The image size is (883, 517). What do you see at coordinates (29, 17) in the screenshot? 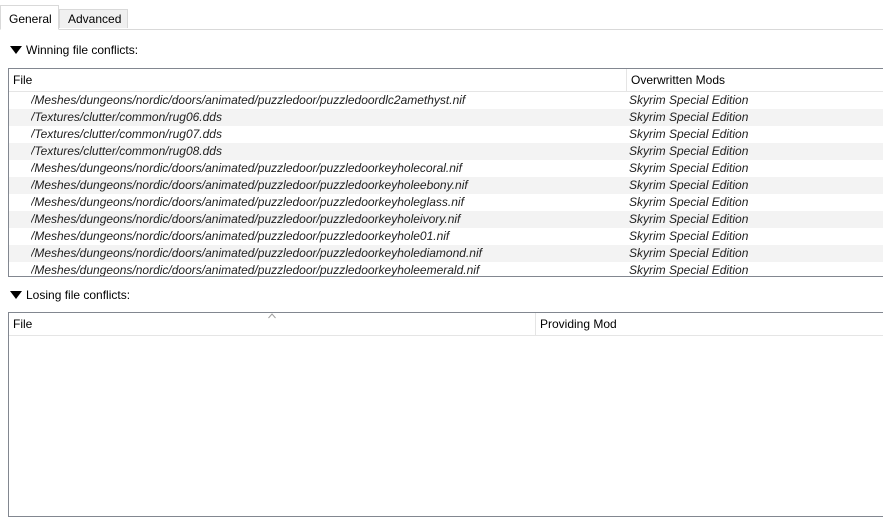
I see `tab-general: General` at bounding box center [29, 17].